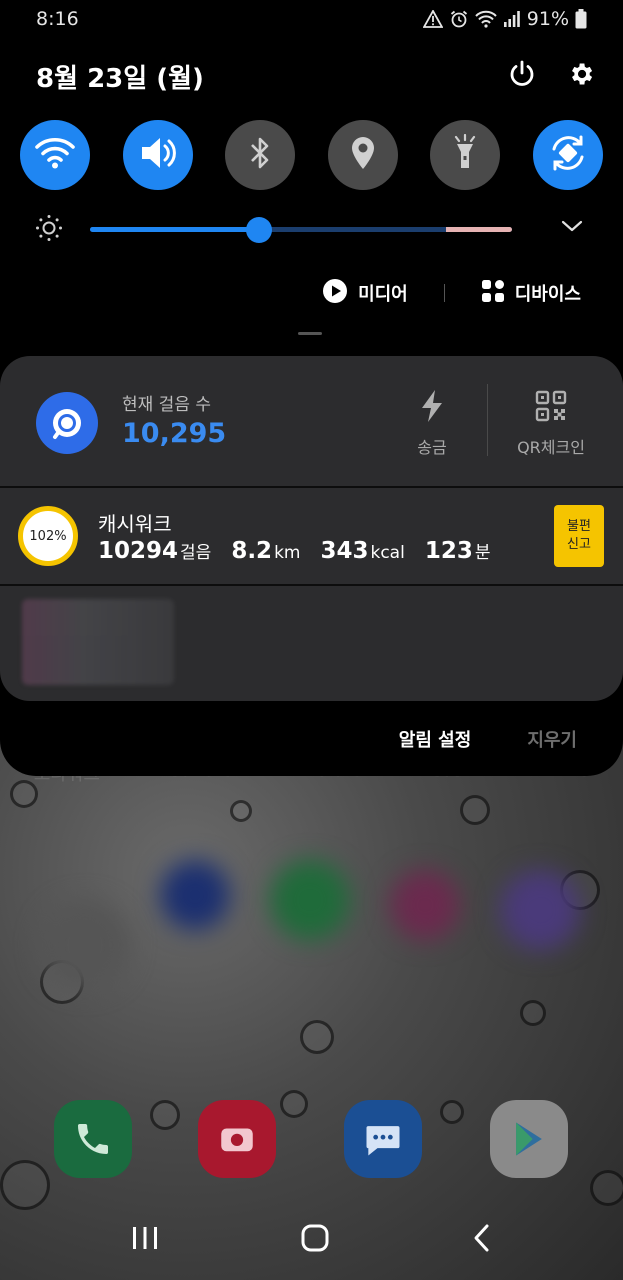 The width and height of the screenshot is (623, 1280). What do you see at coordinates (383, 1139) in the screenshot?
I see `messages-app-icon` at bounding box center [383, 1139].